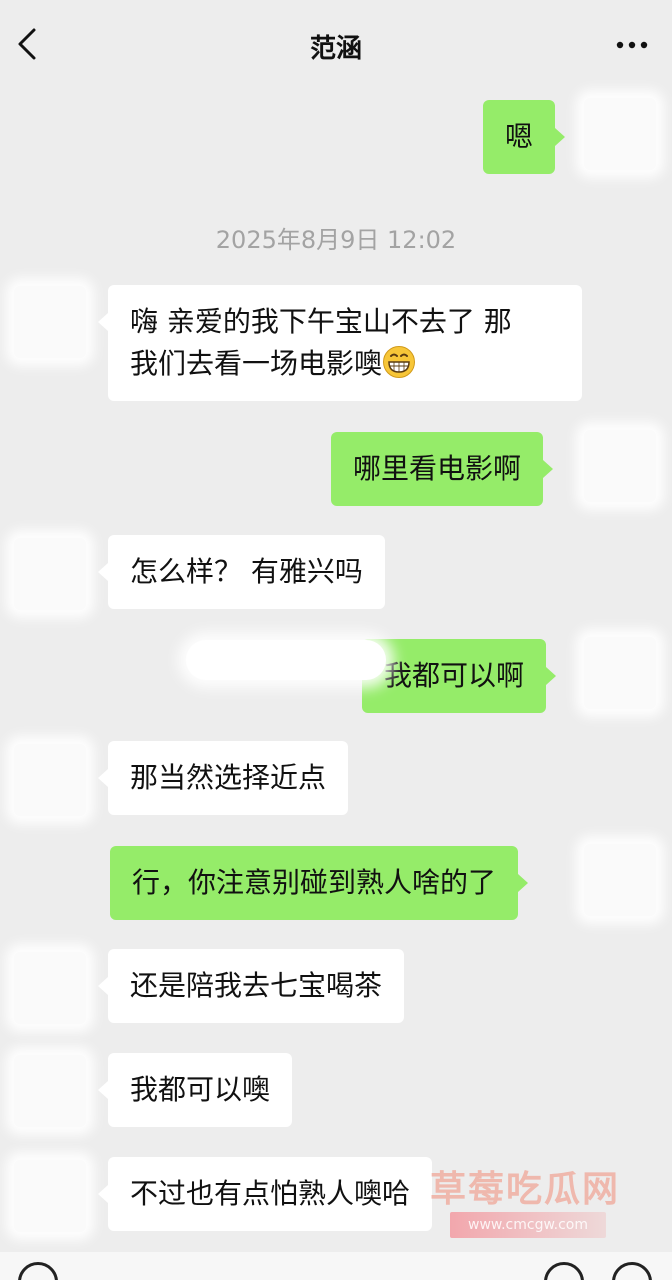 This screenshot has width=672, height=1280. I want to click on chat-title: 范涵, so click(335, 49).